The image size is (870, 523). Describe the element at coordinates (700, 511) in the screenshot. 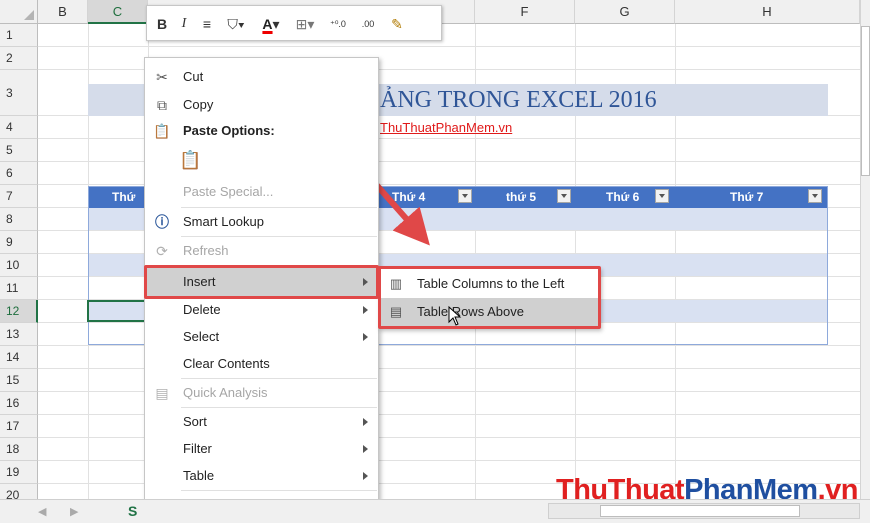

I see `horizontal-scroll-thumb` at that location.